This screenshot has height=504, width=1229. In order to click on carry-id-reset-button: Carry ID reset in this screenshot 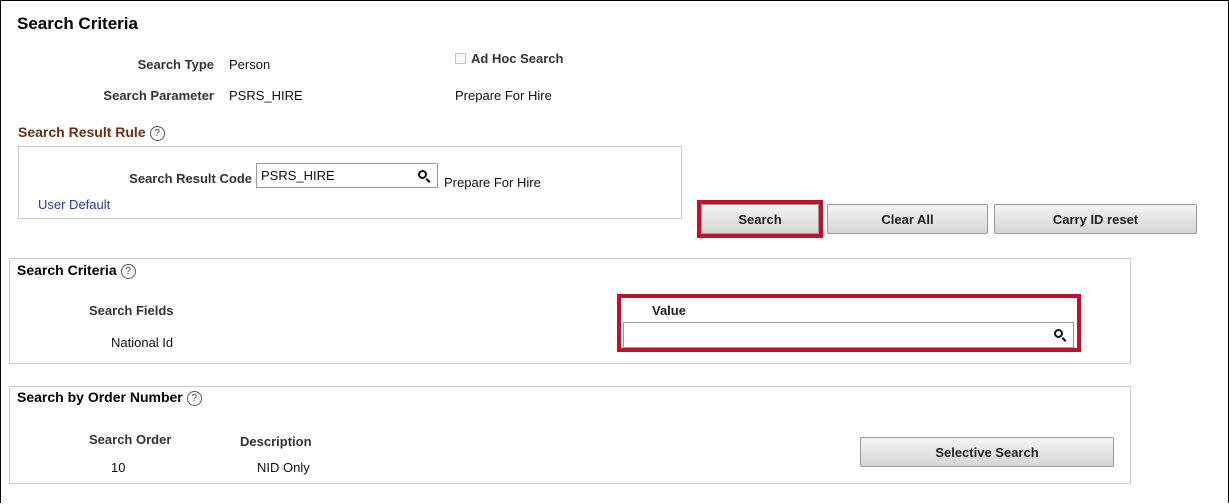, I will do `click(1095, 219)`.